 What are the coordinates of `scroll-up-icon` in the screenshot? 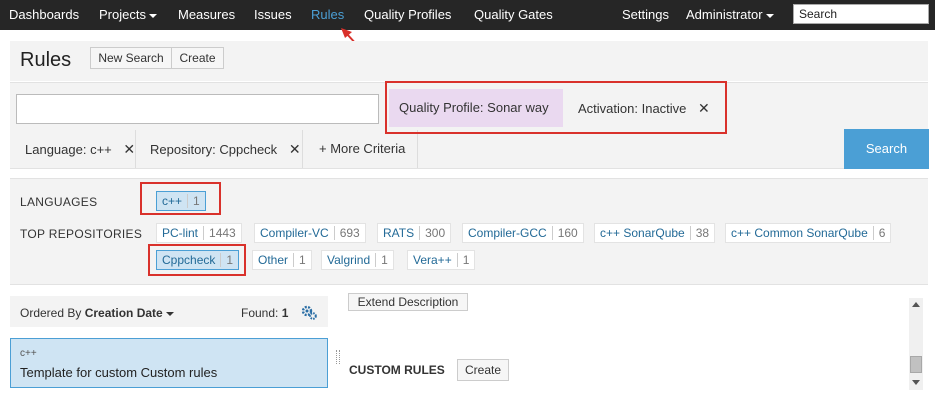 It's located at (916, 304).